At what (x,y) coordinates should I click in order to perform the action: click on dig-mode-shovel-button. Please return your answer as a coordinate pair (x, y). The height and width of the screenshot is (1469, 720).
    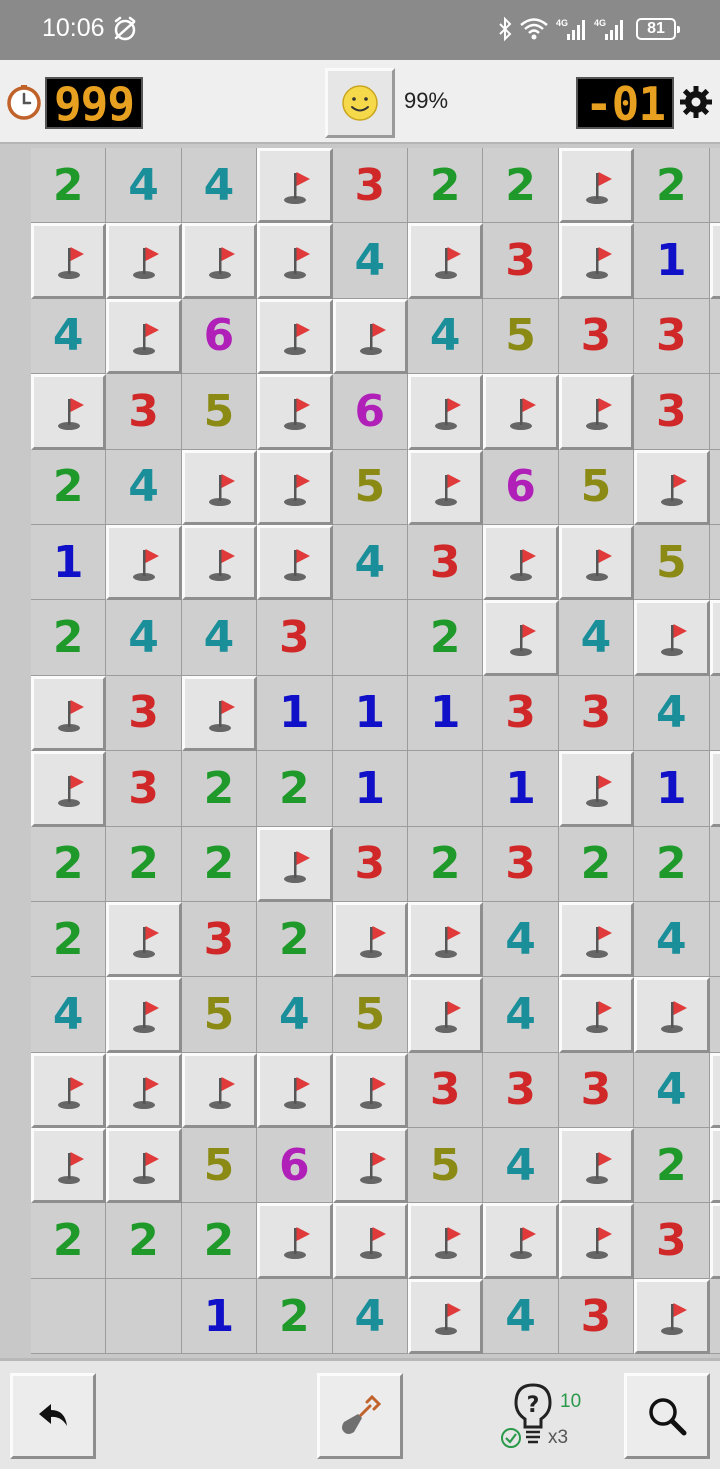
    Looking at the image, I should click on (360, 1416).